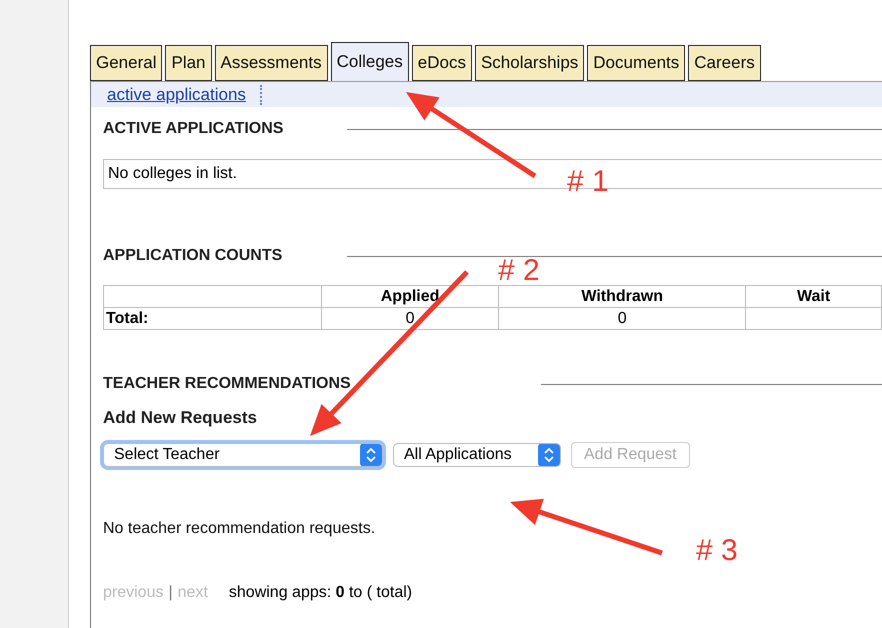 The width and height of the screenshot is (882, 628). What do you see at coordinates (126, 63) in the screenshot?
I see `tab: General` at bounding box center [126, 63].